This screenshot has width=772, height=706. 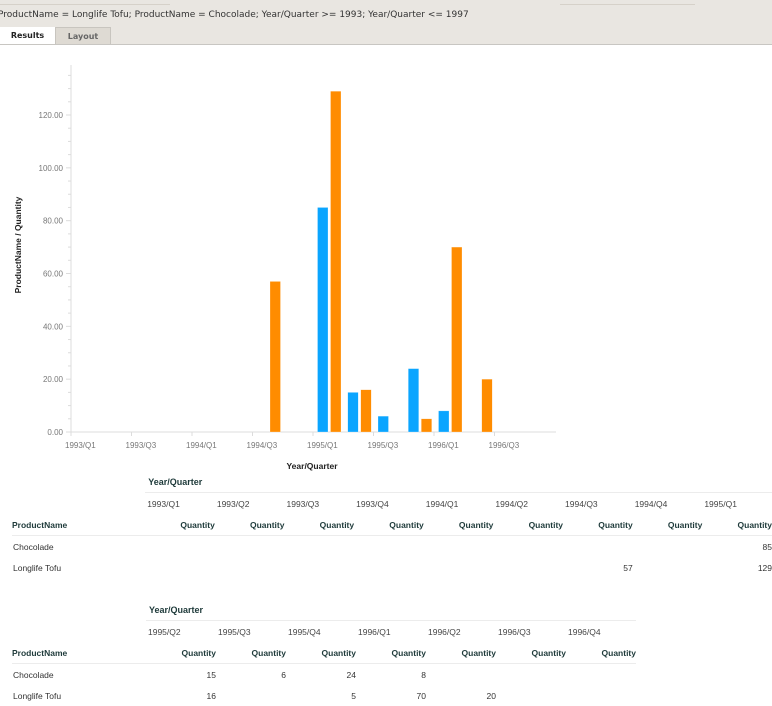 What do you see at coordinates (251, 631) in the screenshot?
I see `column-header-quarter: 1995/Q3` at bounding box center [251, 631].